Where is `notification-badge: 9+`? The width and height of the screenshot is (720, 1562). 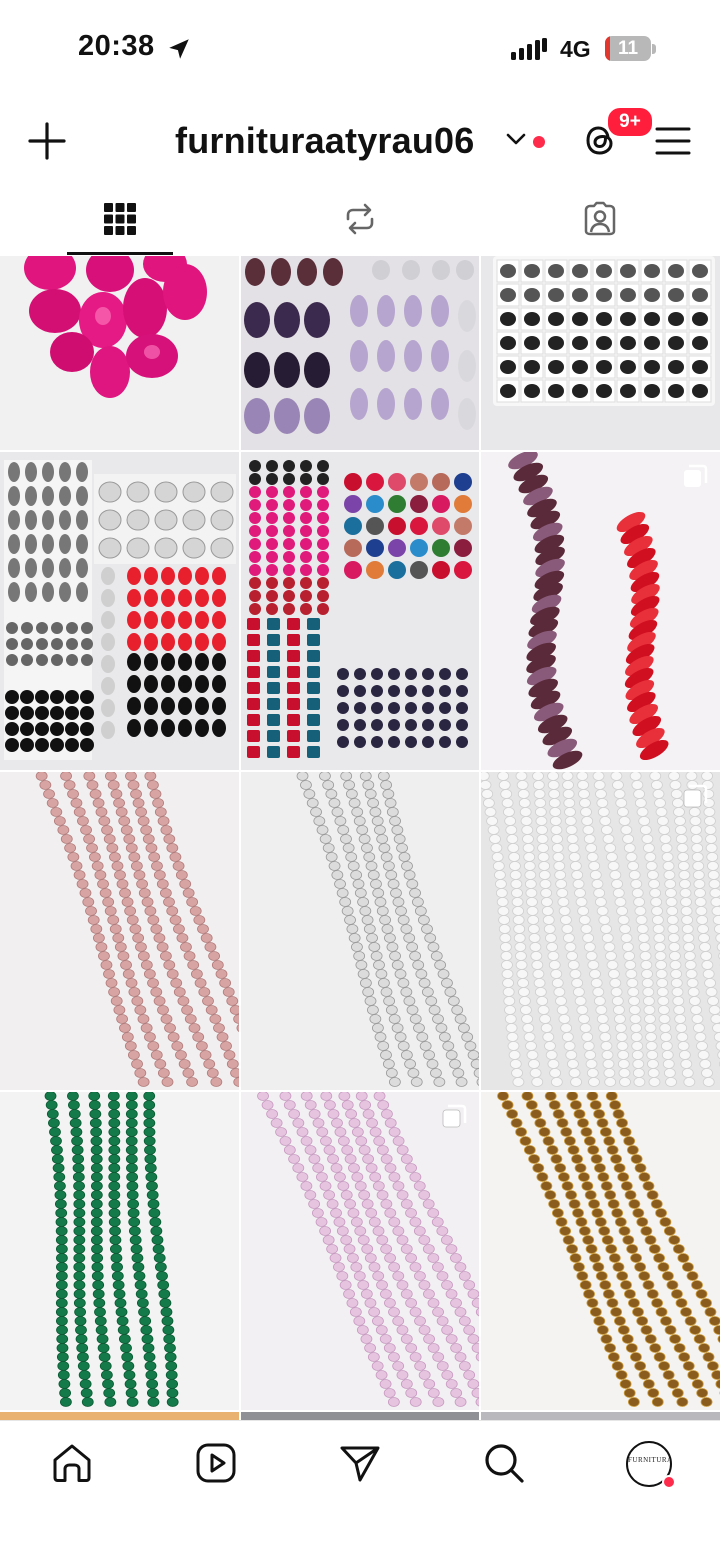 notification-badge: 9+ is located at coordinates (630, 122).